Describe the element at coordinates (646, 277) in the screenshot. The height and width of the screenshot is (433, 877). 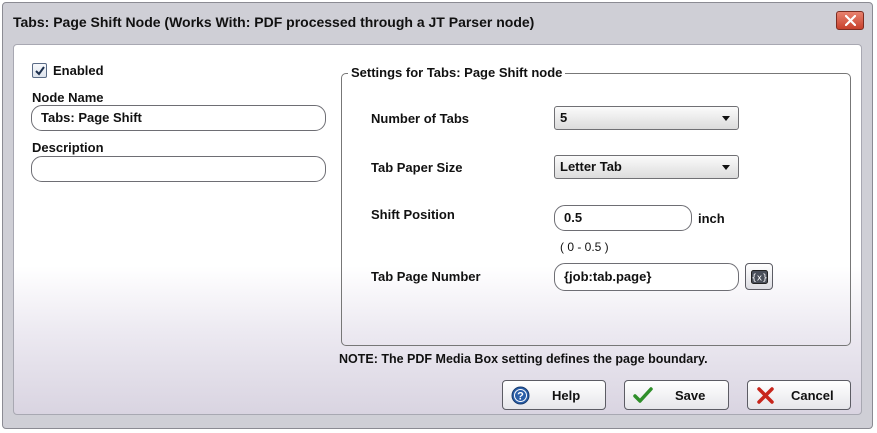
I see `tab-page-number-field: {job:tab.page}` at that location.